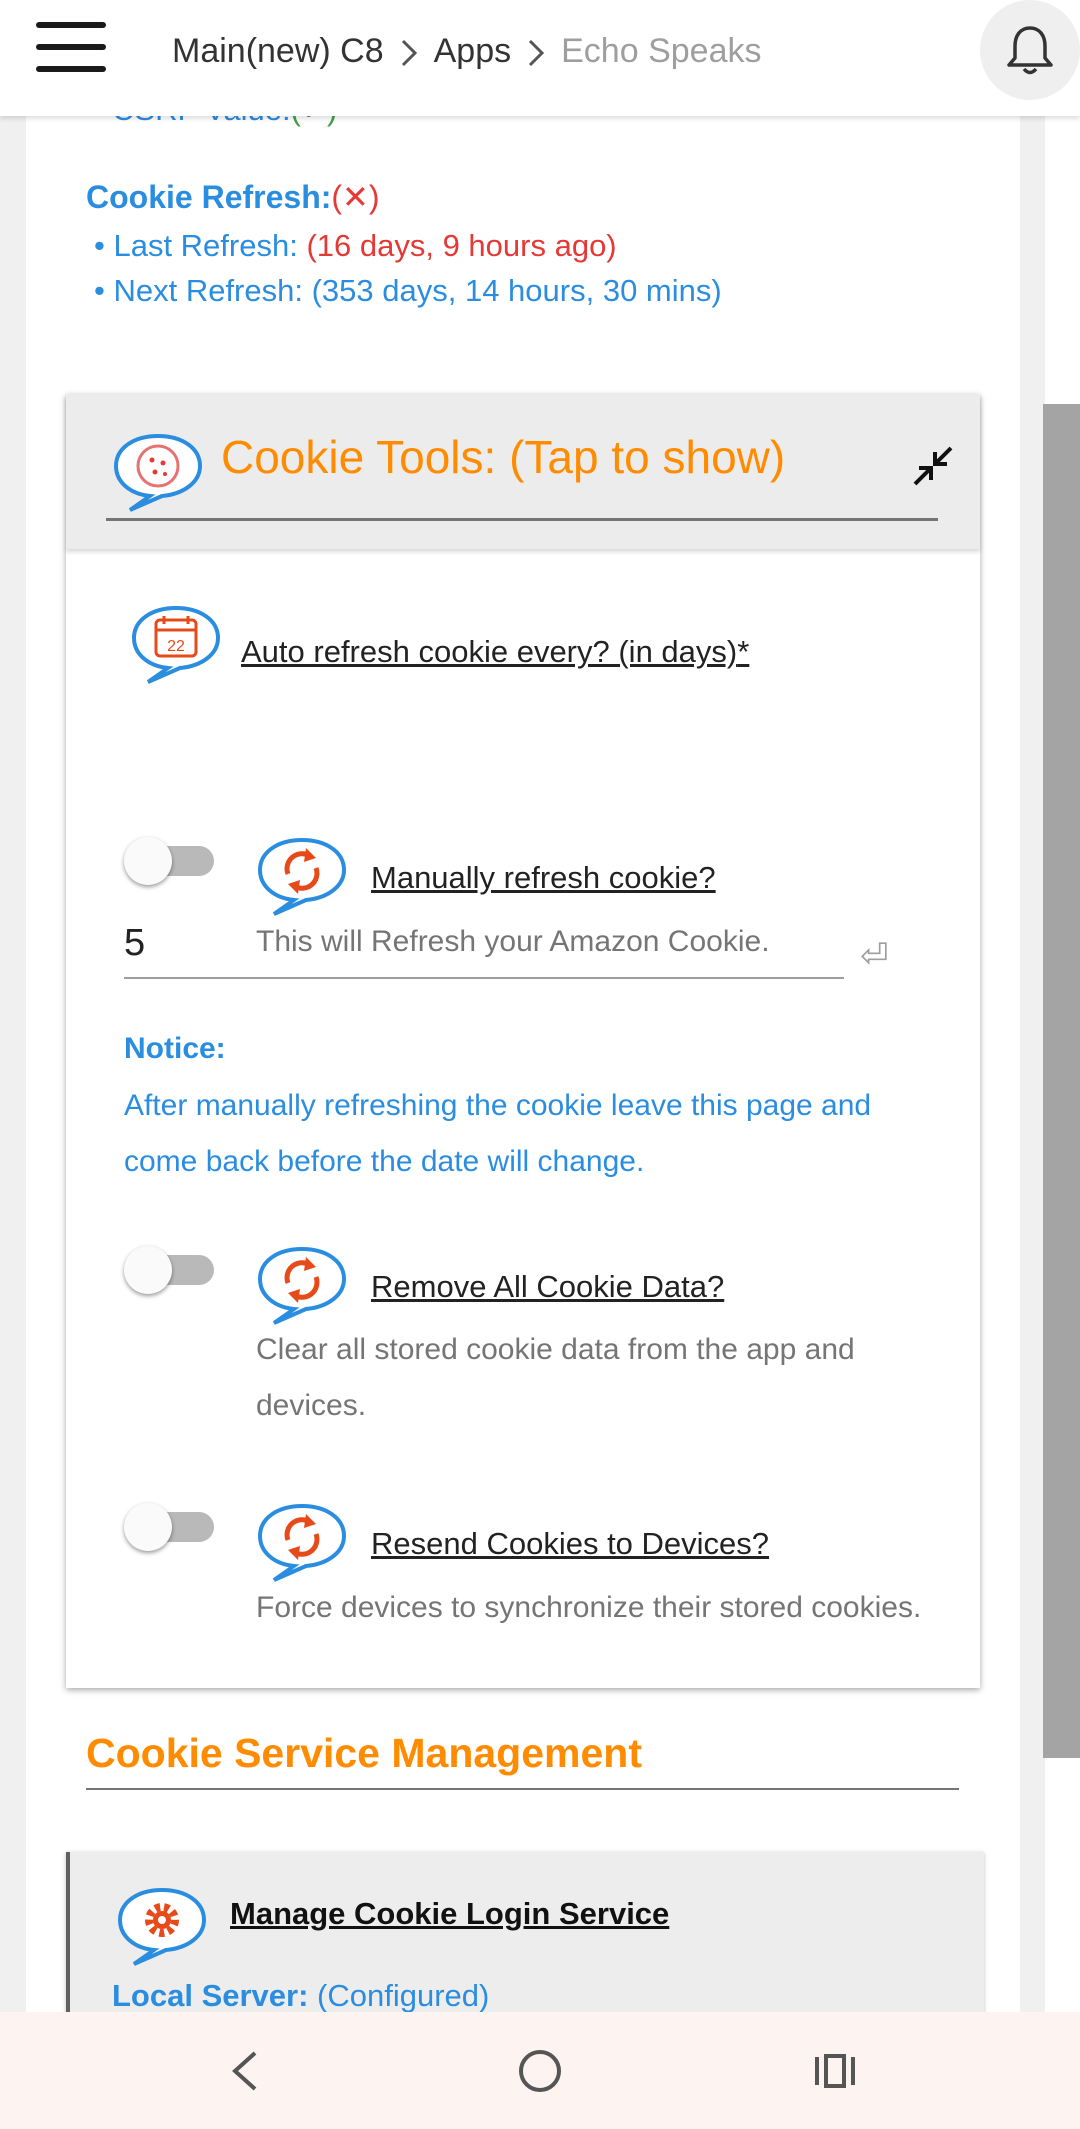 The height and width of the screenshot is (2129, 1080). Describe the element at coordinates (570, 1544) in the screenshot. I see `resend-cookies-label: Resend Cookies to Devices?` at that location.